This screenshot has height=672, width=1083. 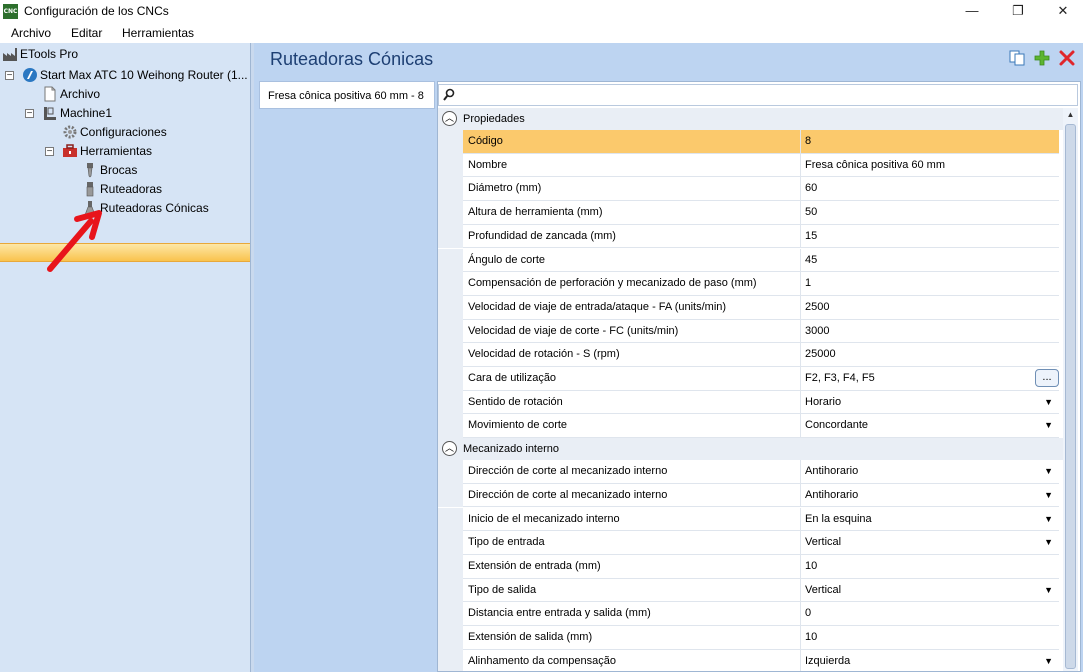 What do you see at coordinates (1070, 396) in the screenshot?
I see `scroll-thumb` at bounding box center [1070, 396].